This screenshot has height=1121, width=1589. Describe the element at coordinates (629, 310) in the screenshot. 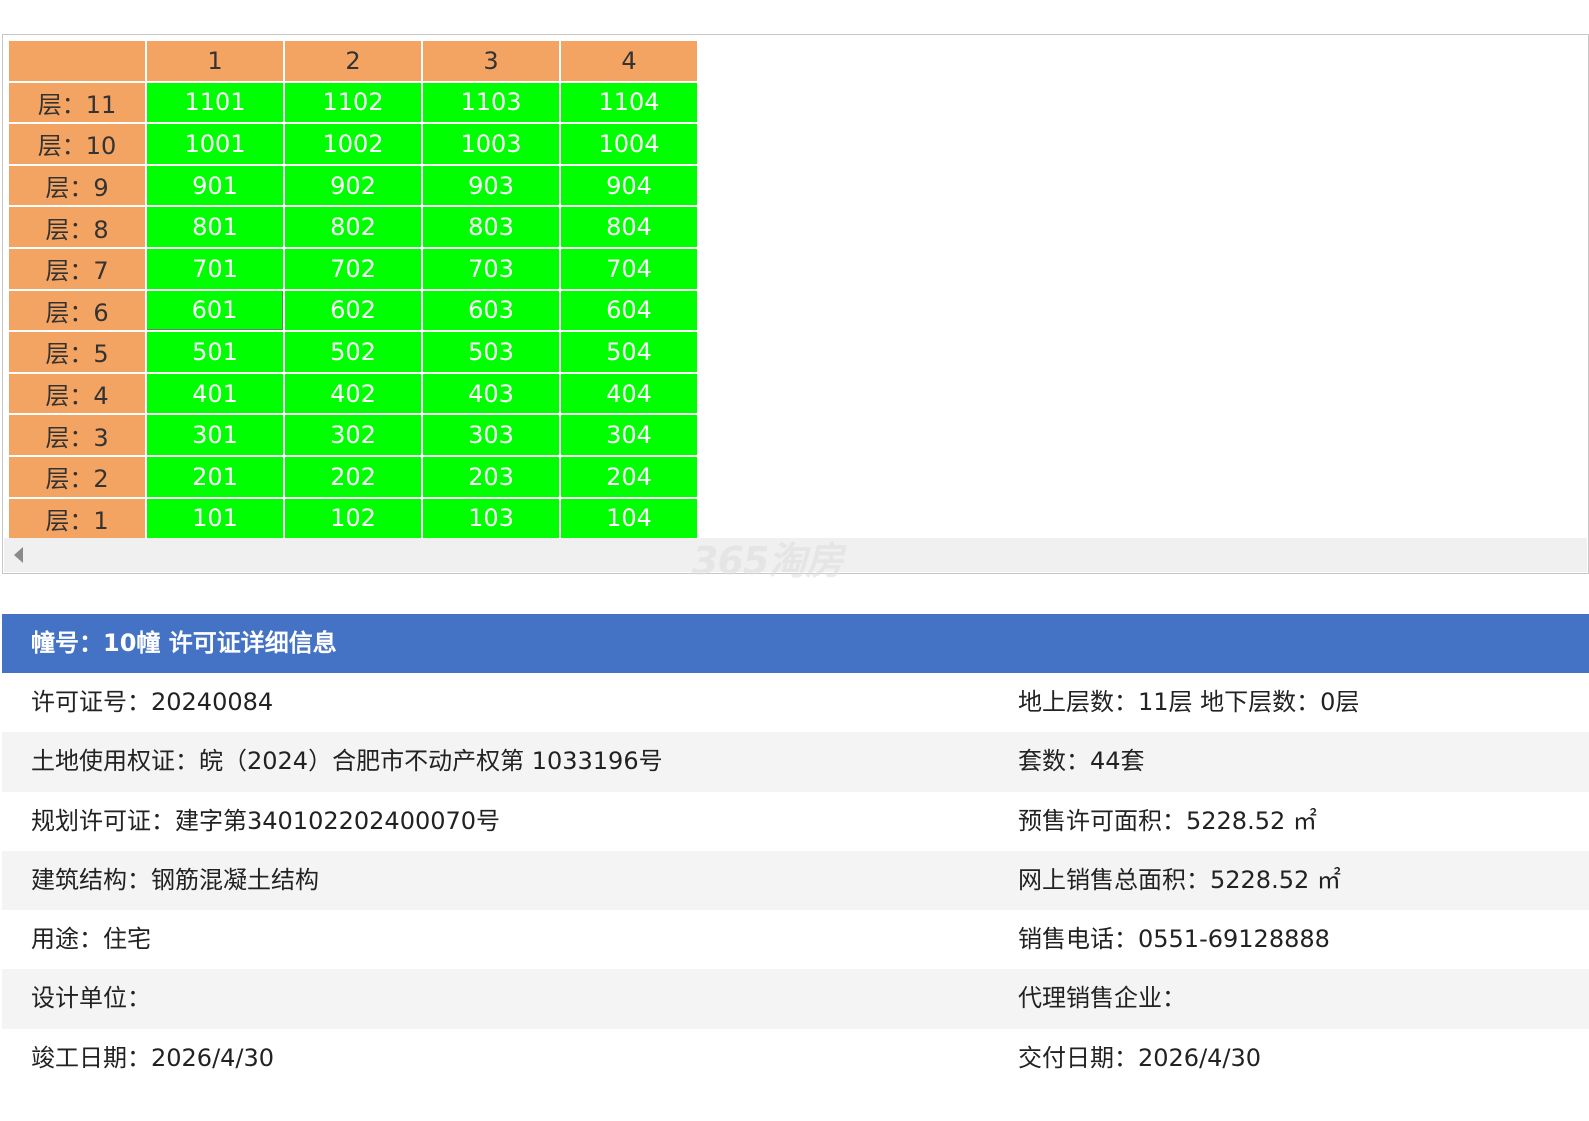

I see `unit-cell: 604` at that location.